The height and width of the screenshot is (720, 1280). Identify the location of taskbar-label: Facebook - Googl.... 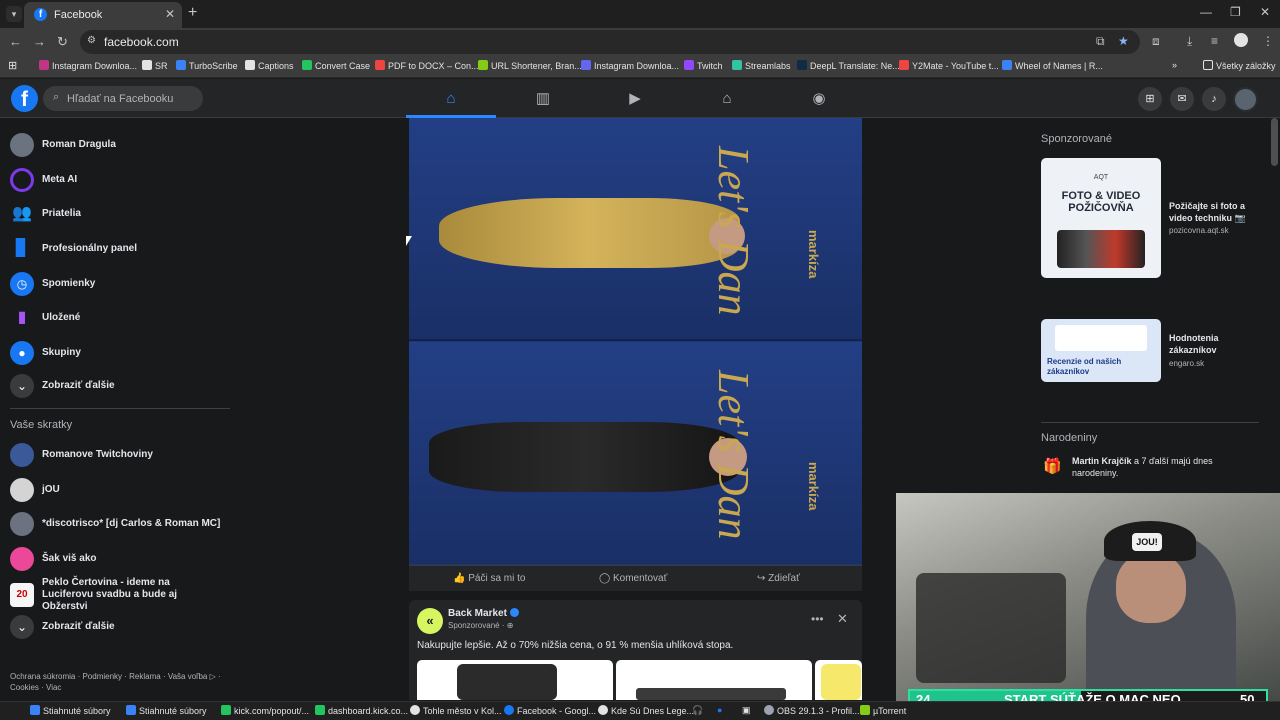
(557, 711).